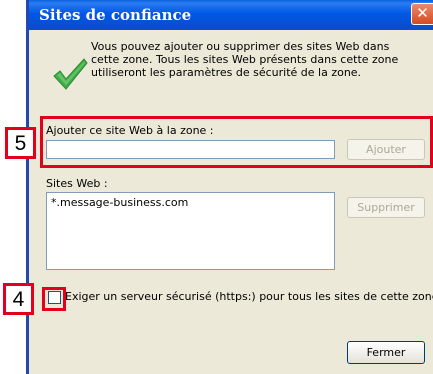 The height and width of the screenshot is (374, 433). Describe the element at coordinates (190, 231) in the screenshot. I see `websites-list: *.message-business.com` at that location.